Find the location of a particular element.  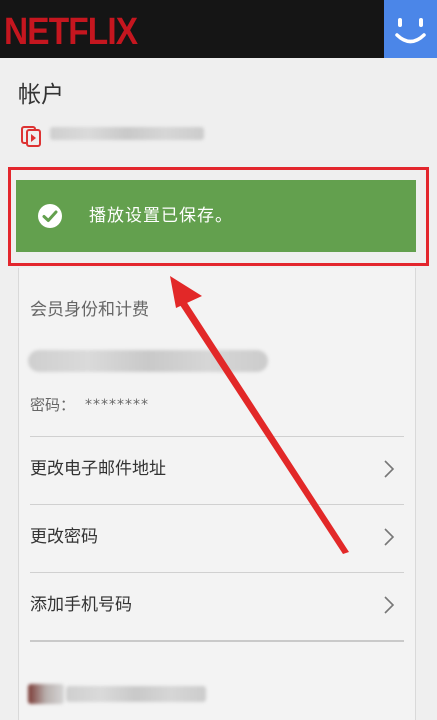

page-title: 帐户 is located at coordinates (41, 95).